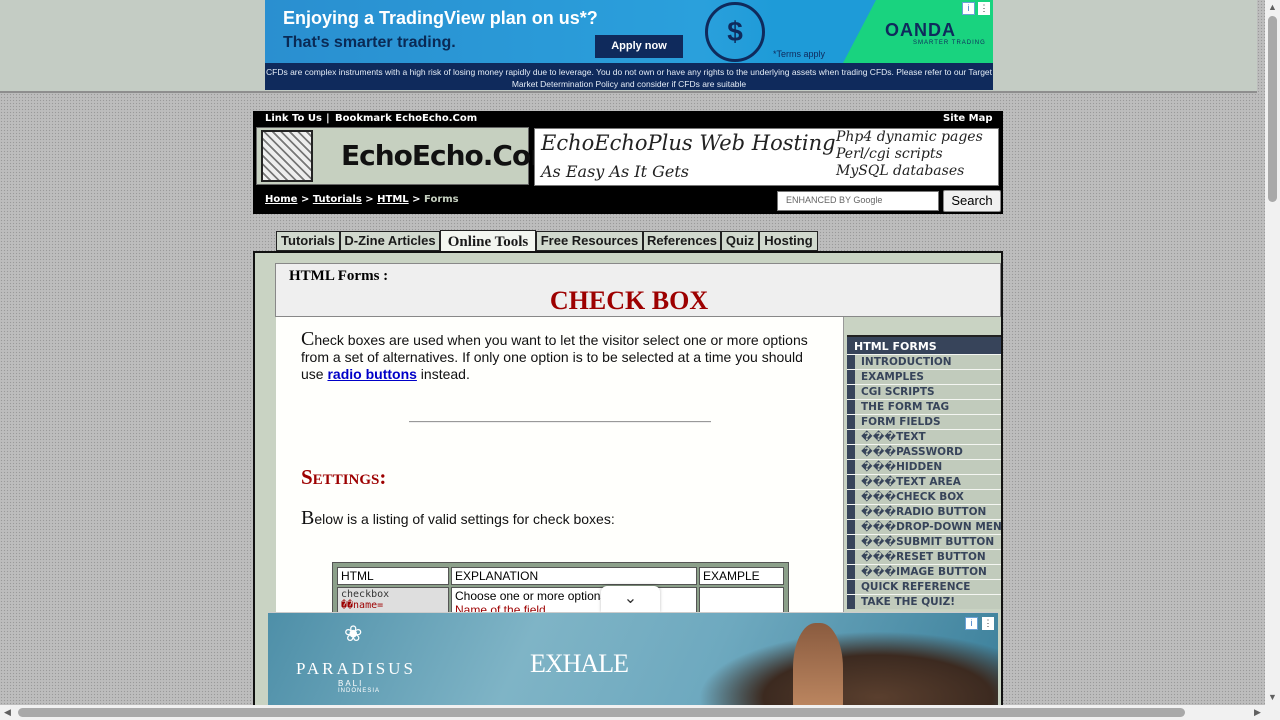 This screenshot has height=720, width=1280. I want to click on ad-apply-button: Apply now, so click(639, 46).